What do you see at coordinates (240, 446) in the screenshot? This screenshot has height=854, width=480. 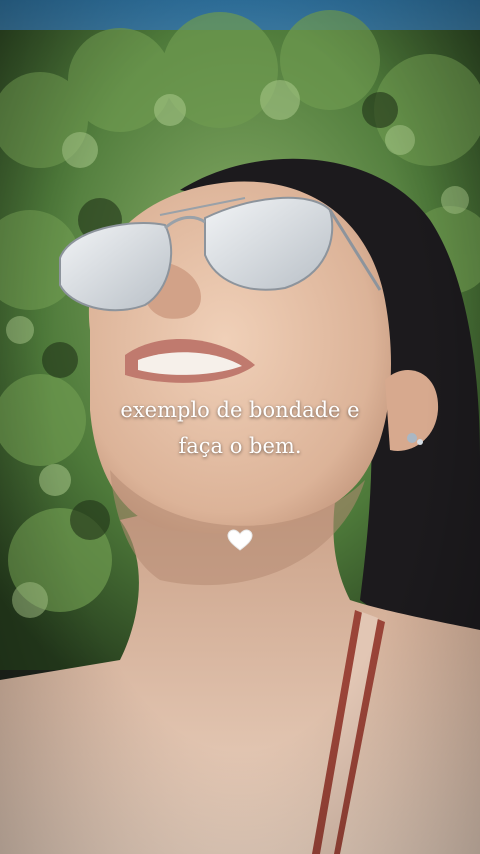 I see `caption-line-2: faça o bem.` at bounding box center [240, 446].